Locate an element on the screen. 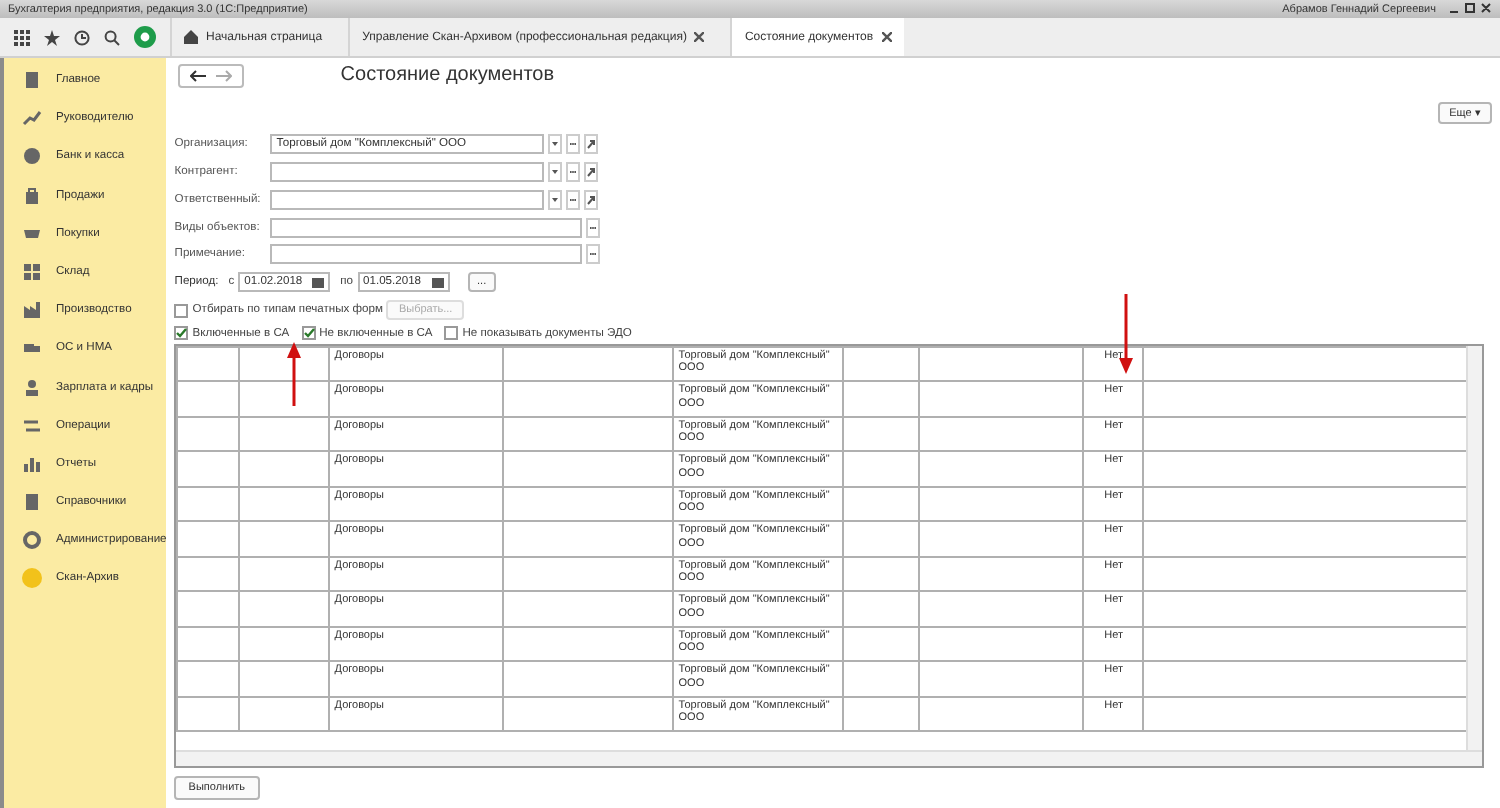 The width and height of the screenshot is (1500, 808). form-title: Состояние документов is located at coordinates (447, 75).